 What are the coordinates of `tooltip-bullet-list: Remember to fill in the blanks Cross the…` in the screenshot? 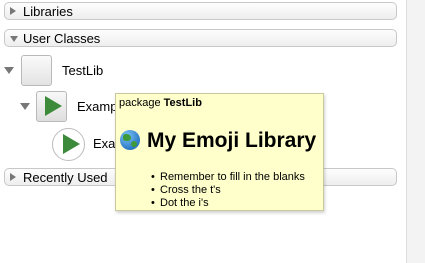 It's located at (228, 190).